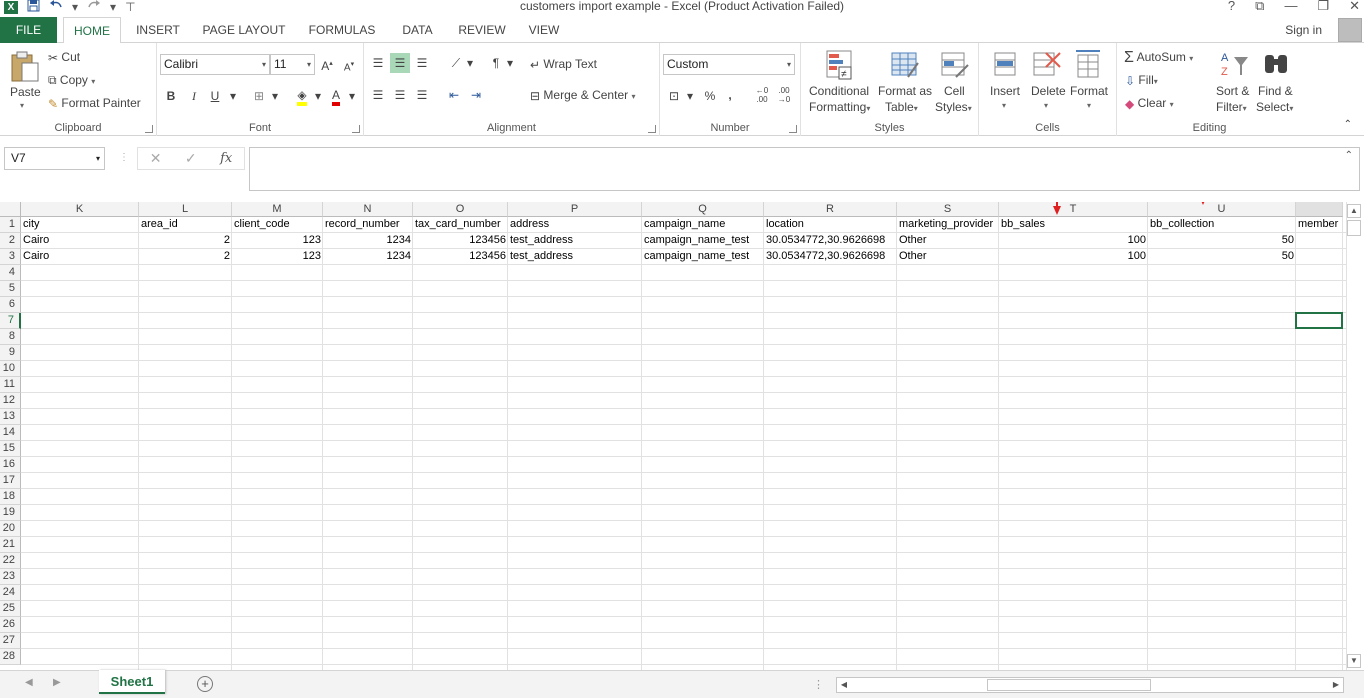 The height and width of the screenshot is (698, 1364). I want to click on column-header: N, so click(368, 209).